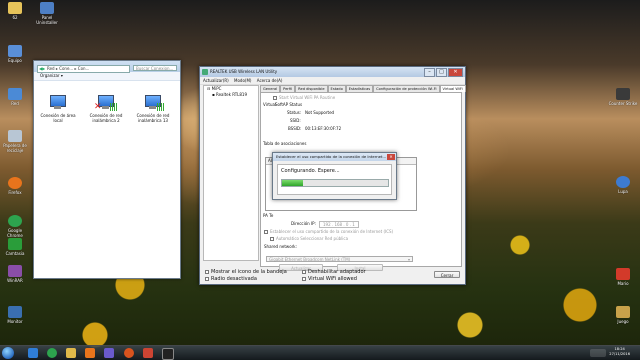 This screenshot has height=360, width=640. Describe the element at coordinates (323, 128) in the screenshot. I see `bssid-value: 00:13:EF:30:0F:72` at that location.